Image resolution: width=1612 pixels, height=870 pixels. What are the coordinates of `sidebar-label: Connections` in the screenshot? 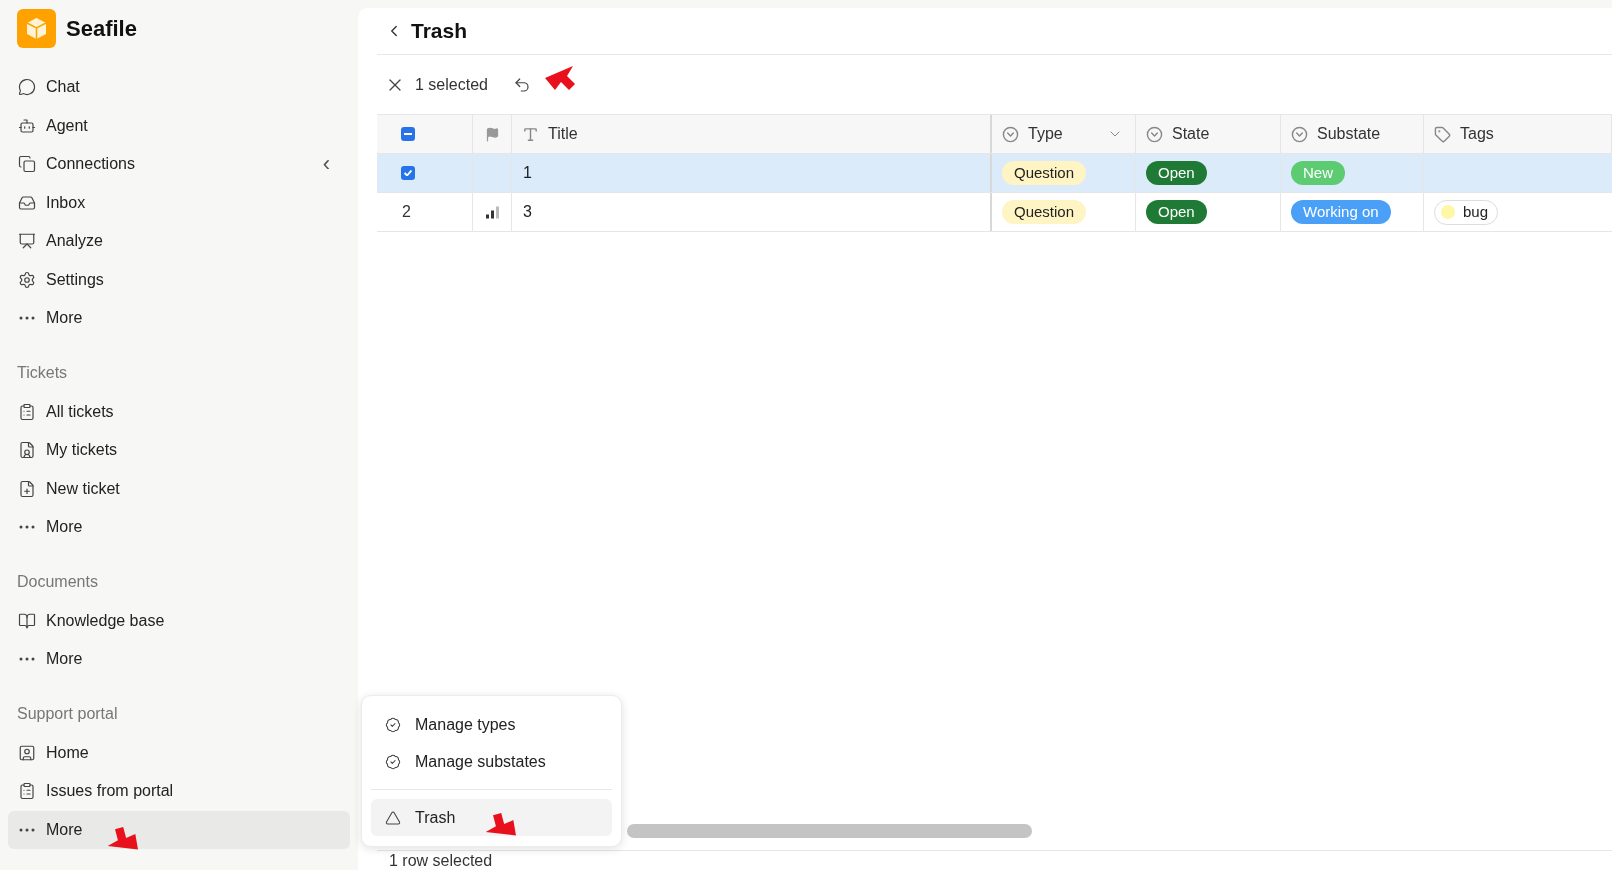 It's located at (90, 164).